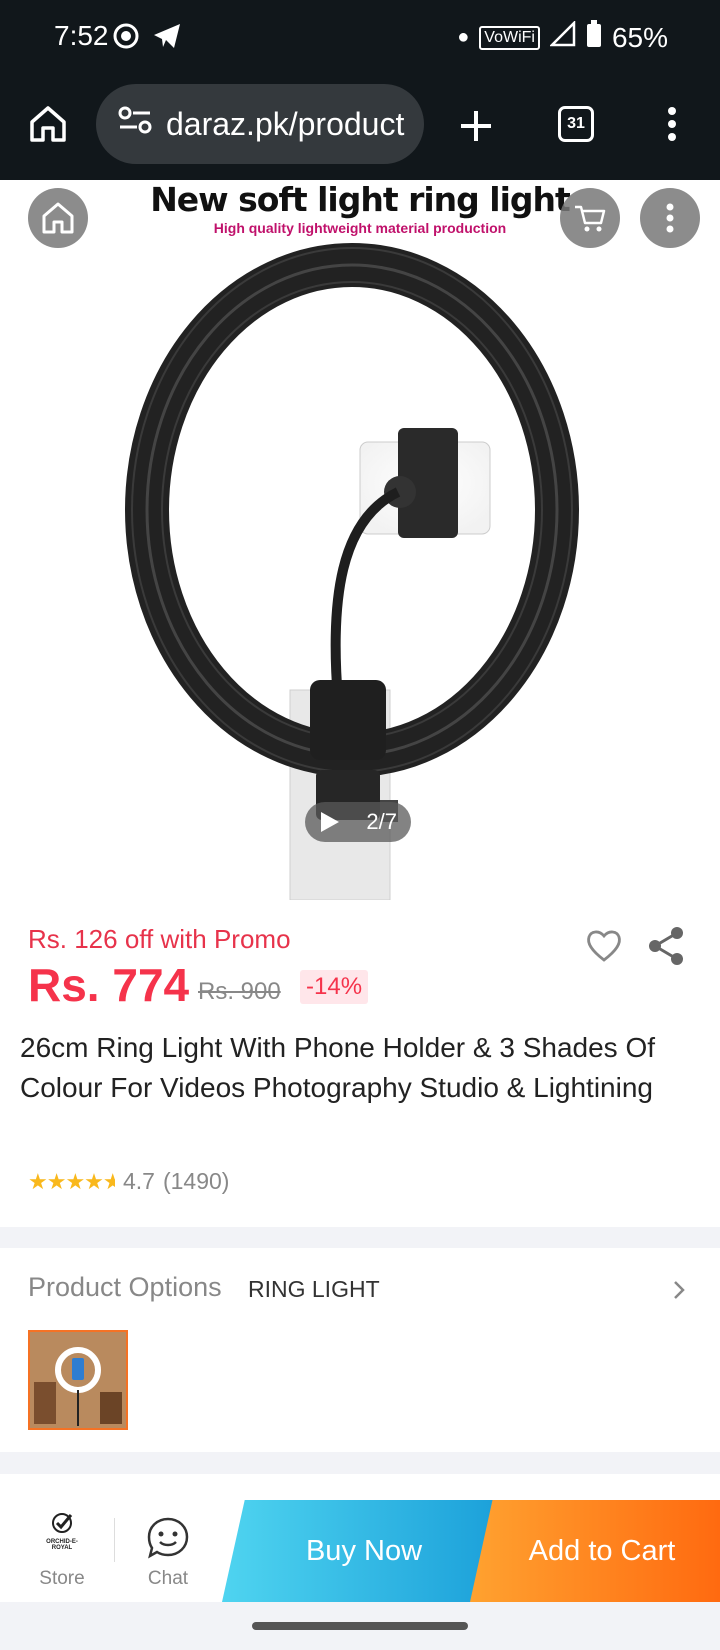 The width and height of the screenshot is (720, 1650). Describe the element at coordinates (360, 36) in the screenshot. I see `status-bar: 7:52 ● VoWiFi 65%` at that location.